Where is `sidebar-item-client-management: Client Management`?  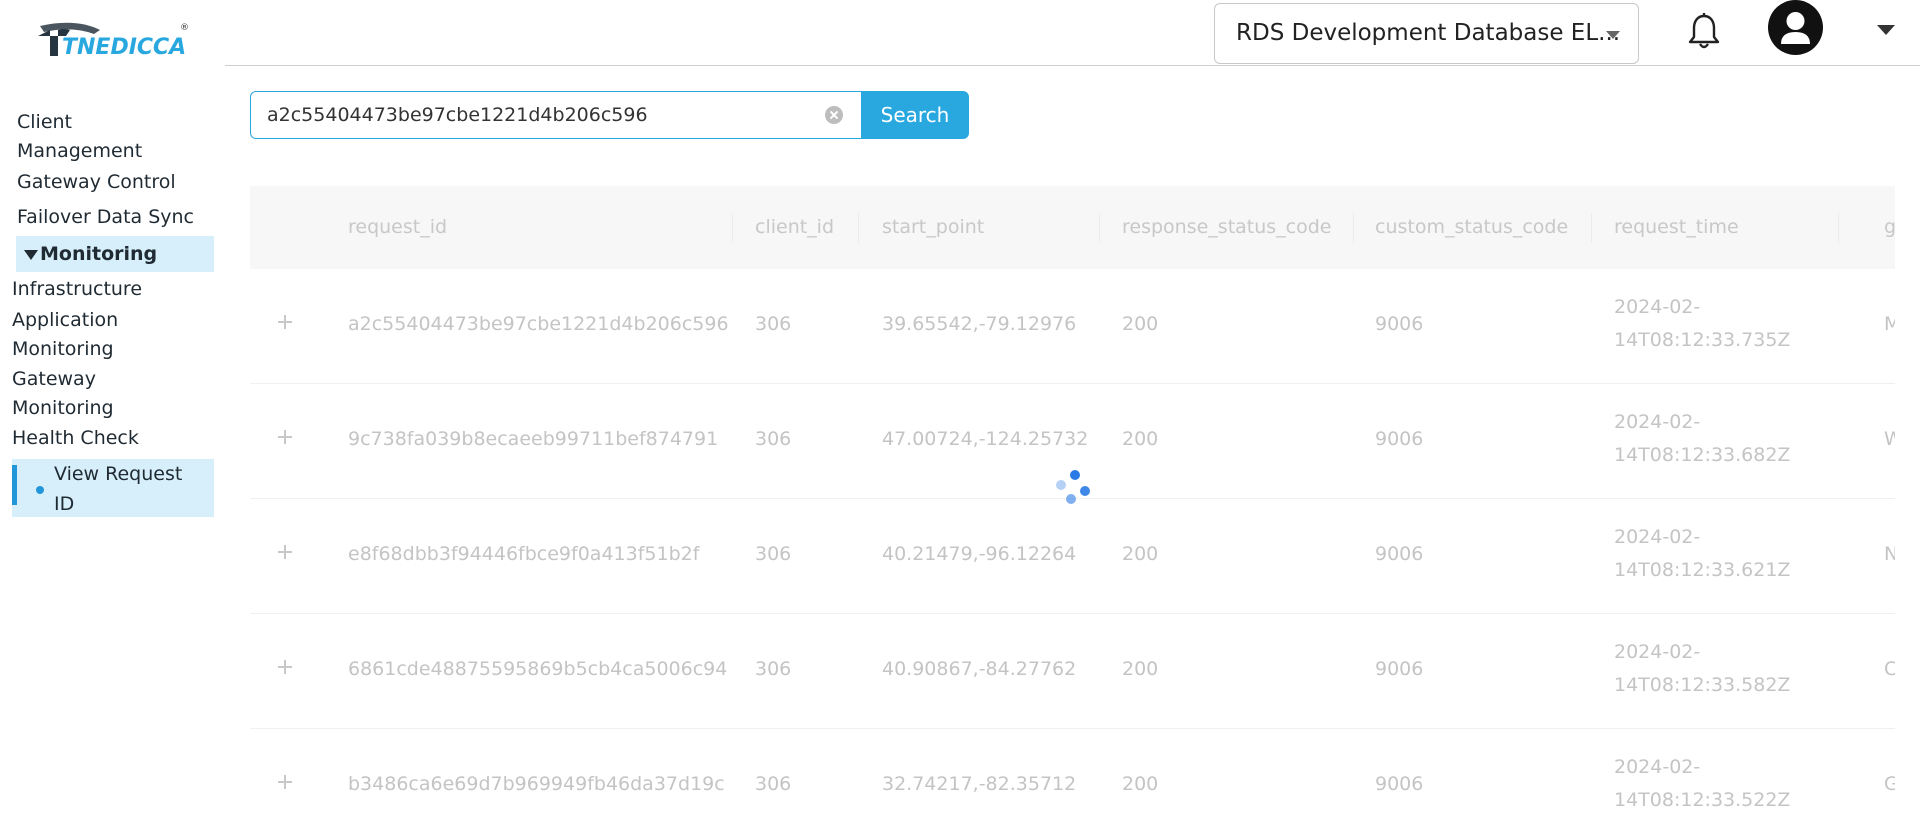
sidebar-item-client-management: Client Management is located at coordinates (97, 137).